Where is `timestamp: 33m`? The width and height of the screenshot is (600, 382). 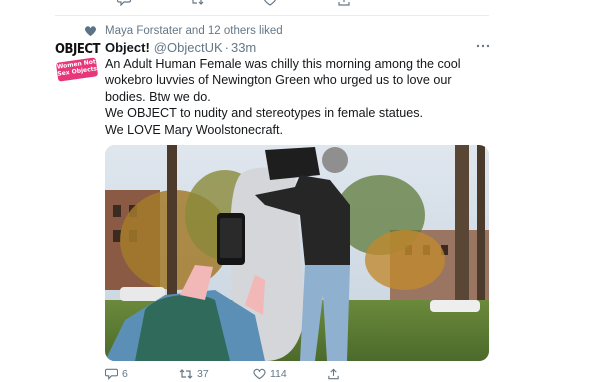 timestamp: 33m is located at coordinates (243, 47).